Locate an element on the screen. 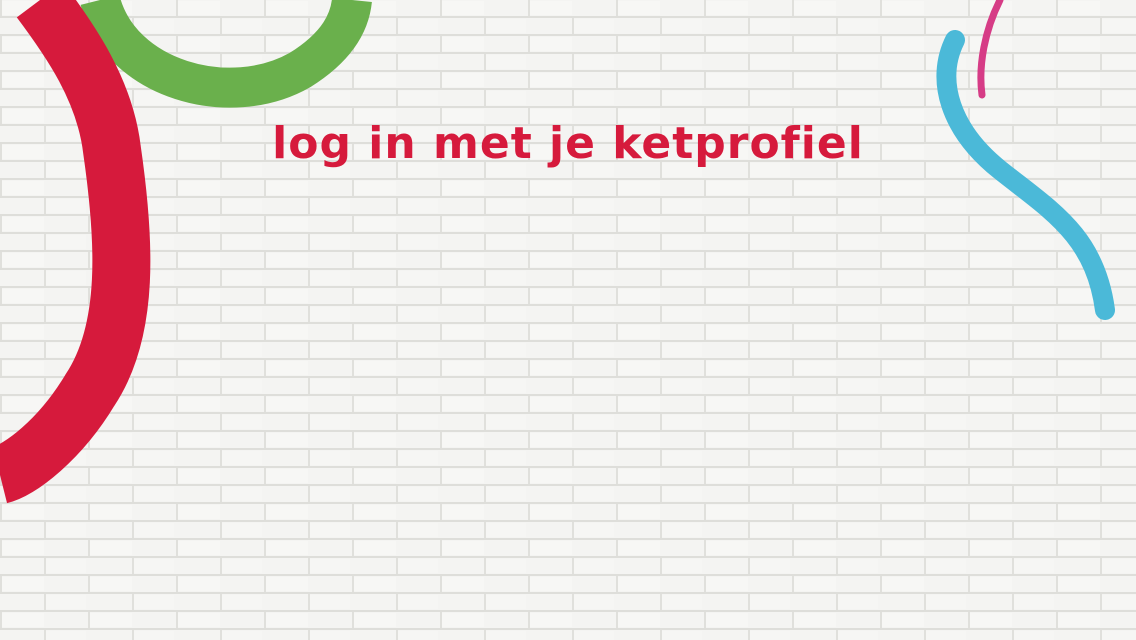 Image resolution: width=1136 pixels, height=640 pixels. login-title: log in met je ketprofiel is located at coordinates (568, 143).